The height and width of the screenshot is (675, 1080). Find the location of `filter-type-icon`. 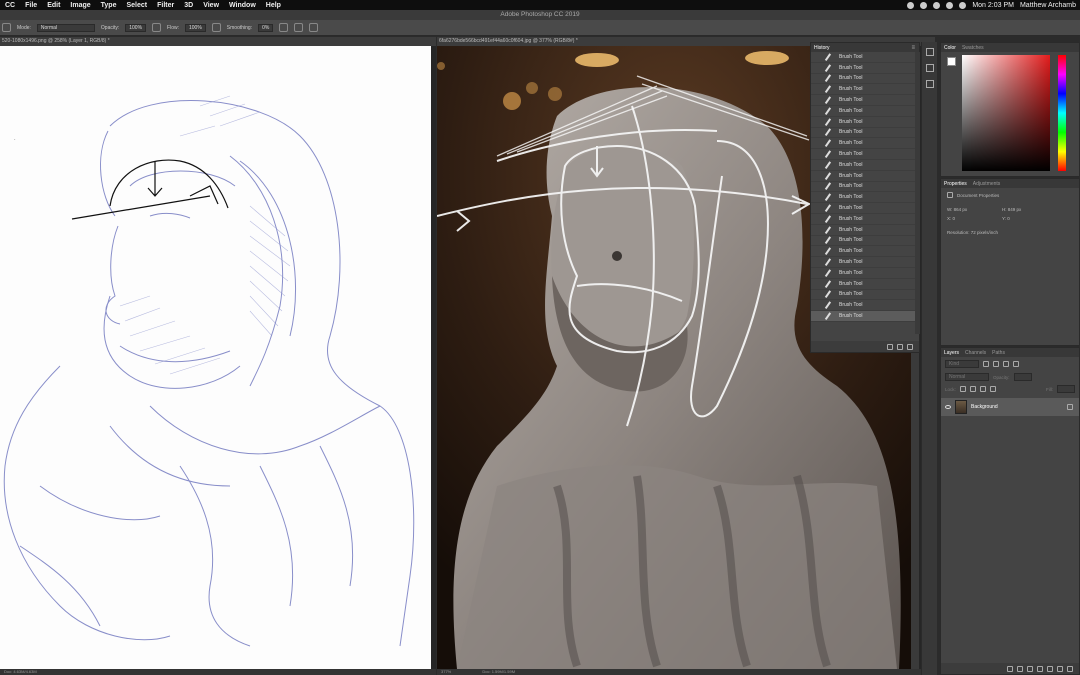

filter-type-icon is located at coordinates (1006, 364).